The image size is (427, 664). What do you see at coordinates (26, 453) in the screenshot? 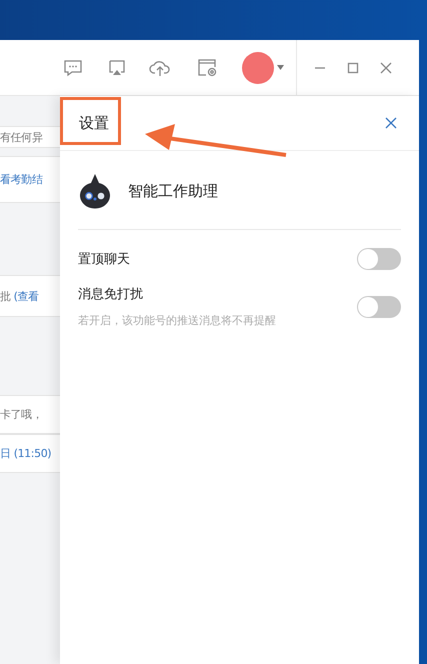
I see `message-text: 日 (11:50)` at bounding box center [26, 453].